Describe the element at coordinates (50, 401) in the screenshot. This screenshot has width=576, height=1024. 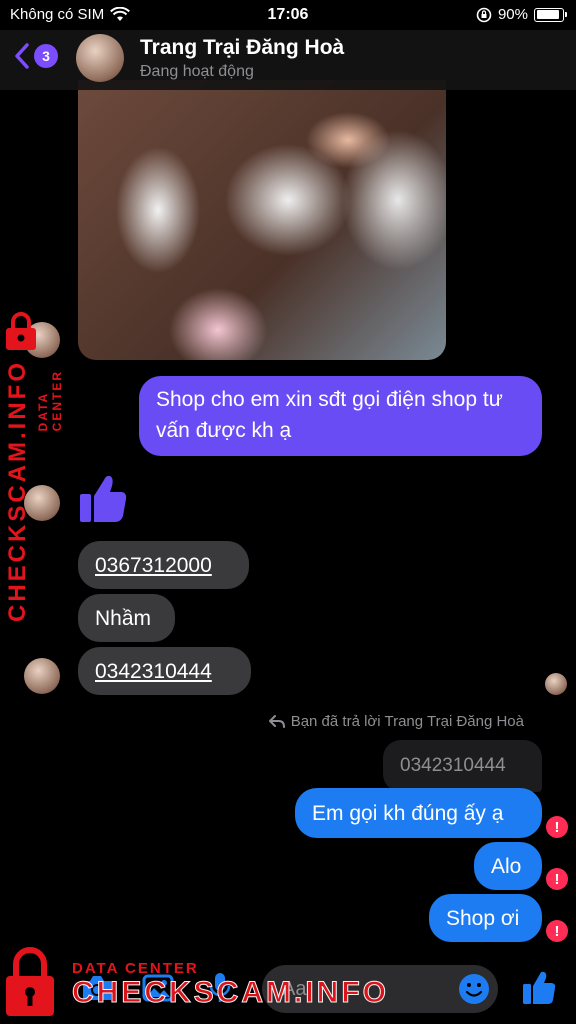
I see `watermark-vertical-label: DATA CENTER` at that location.